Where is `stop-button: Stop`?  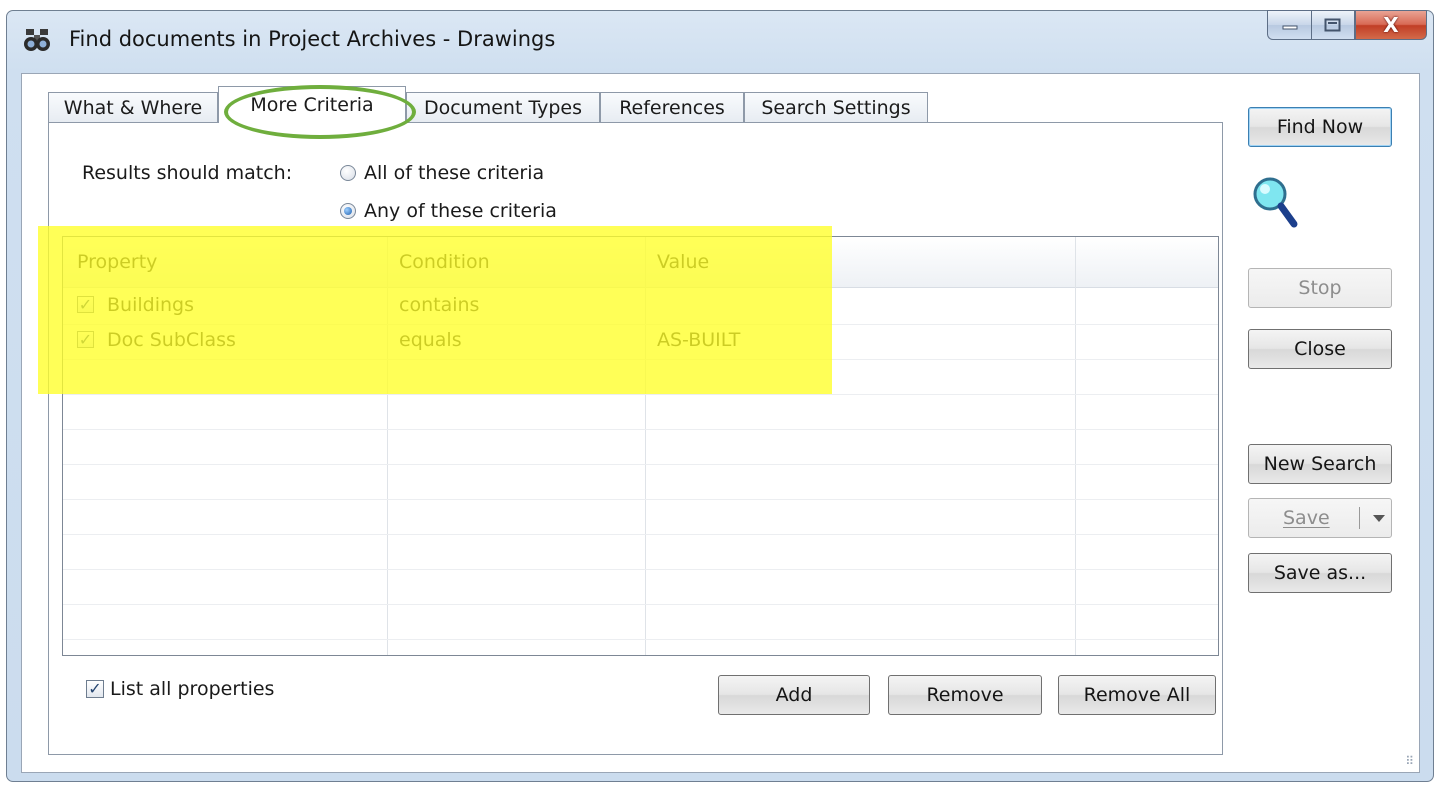 stop-button: Stop is located at coordinates (1320, 288).